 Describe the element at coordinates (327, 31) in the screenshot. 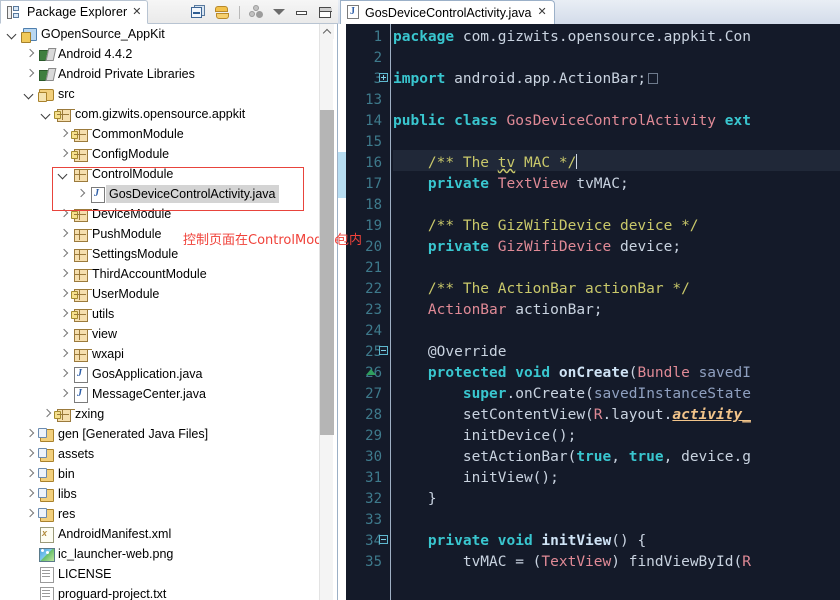

I see `scroll-up-arrow-icon` at that location.